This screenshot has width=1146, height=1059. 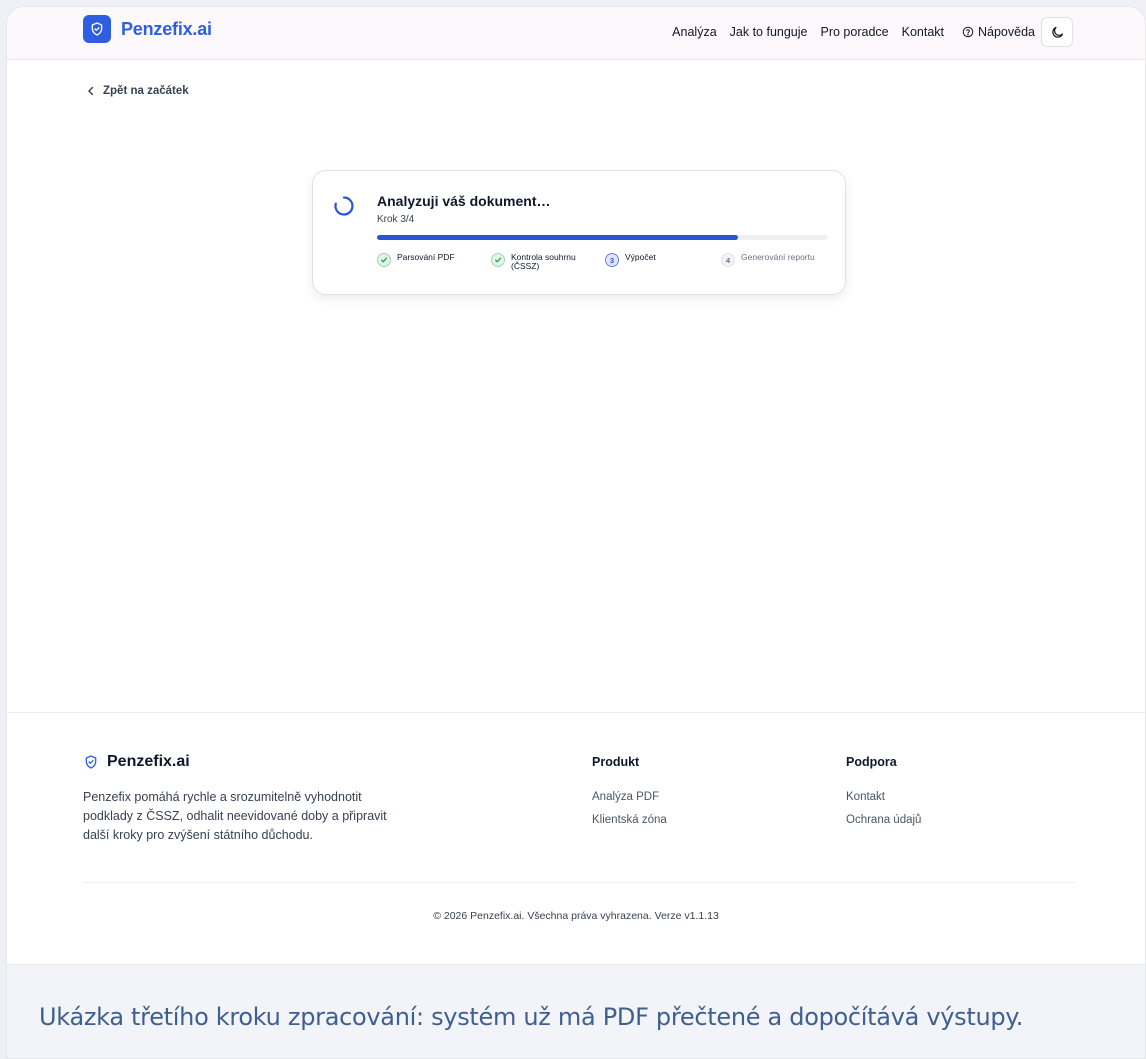 I want to click on brand-logo: Penzefix.ai, so click(x=147, y=29).